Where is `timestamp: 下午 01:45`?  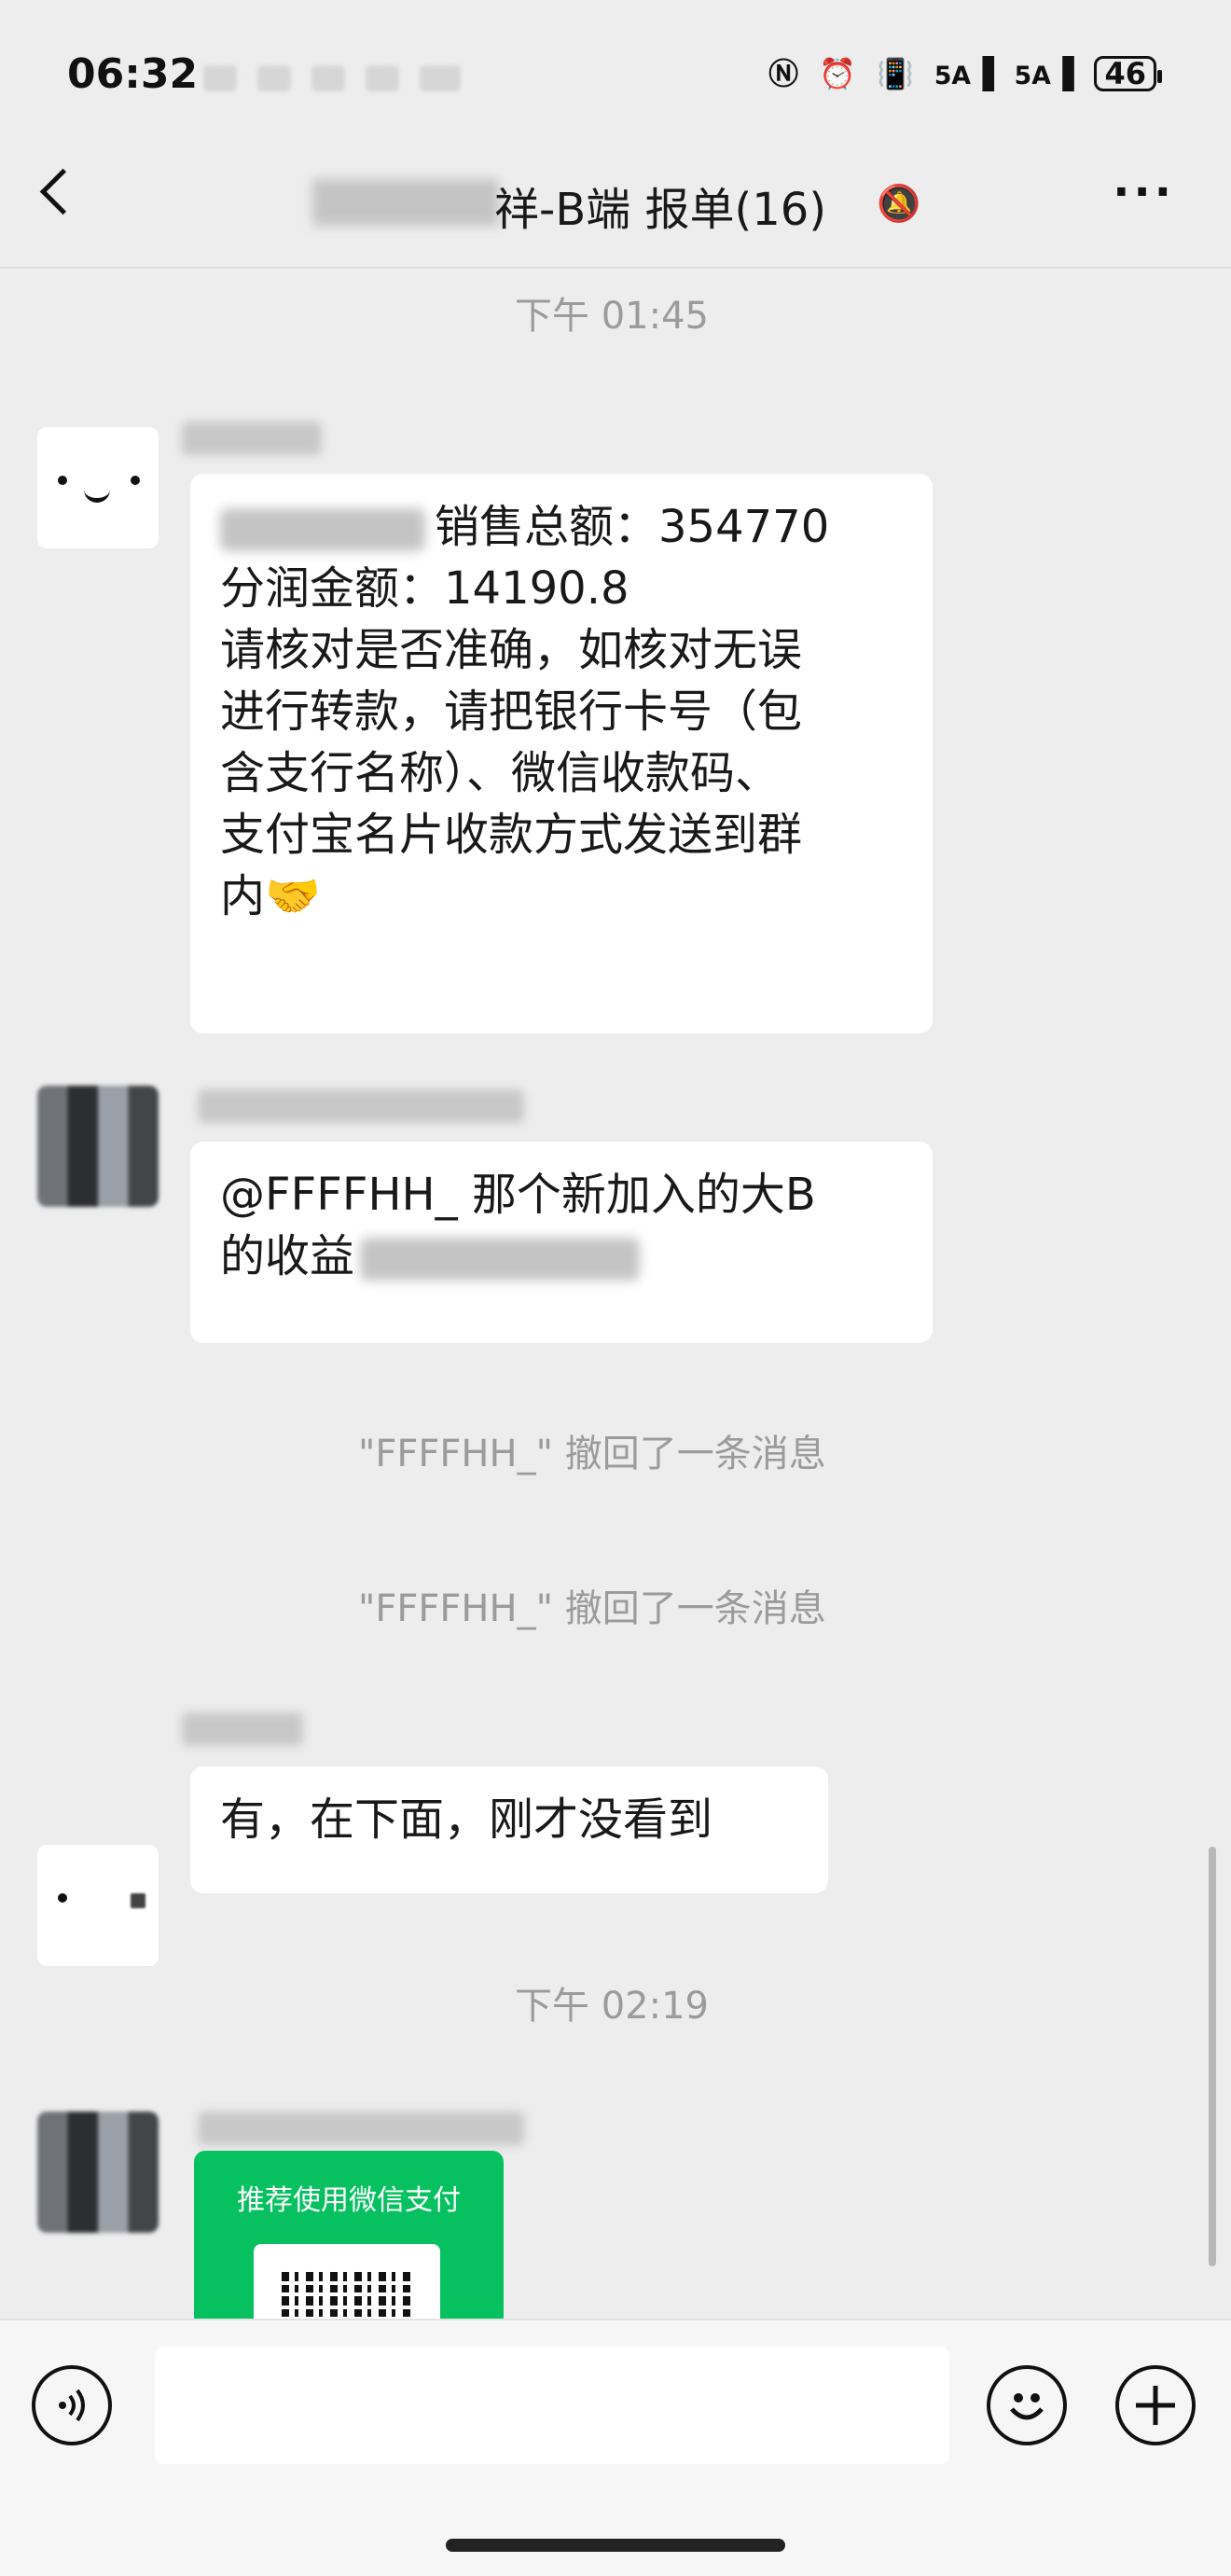
timestamp: 下午 01:45 is located at coordinates (612, 316).